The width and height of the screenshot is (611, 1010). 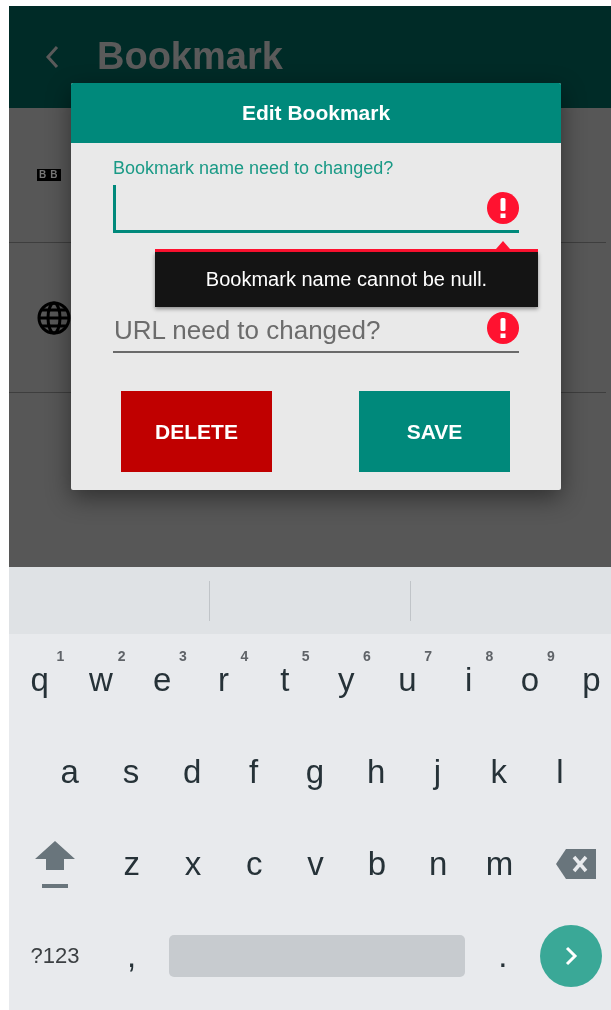 I want to click on back-icon, so click(x=52, y=57).